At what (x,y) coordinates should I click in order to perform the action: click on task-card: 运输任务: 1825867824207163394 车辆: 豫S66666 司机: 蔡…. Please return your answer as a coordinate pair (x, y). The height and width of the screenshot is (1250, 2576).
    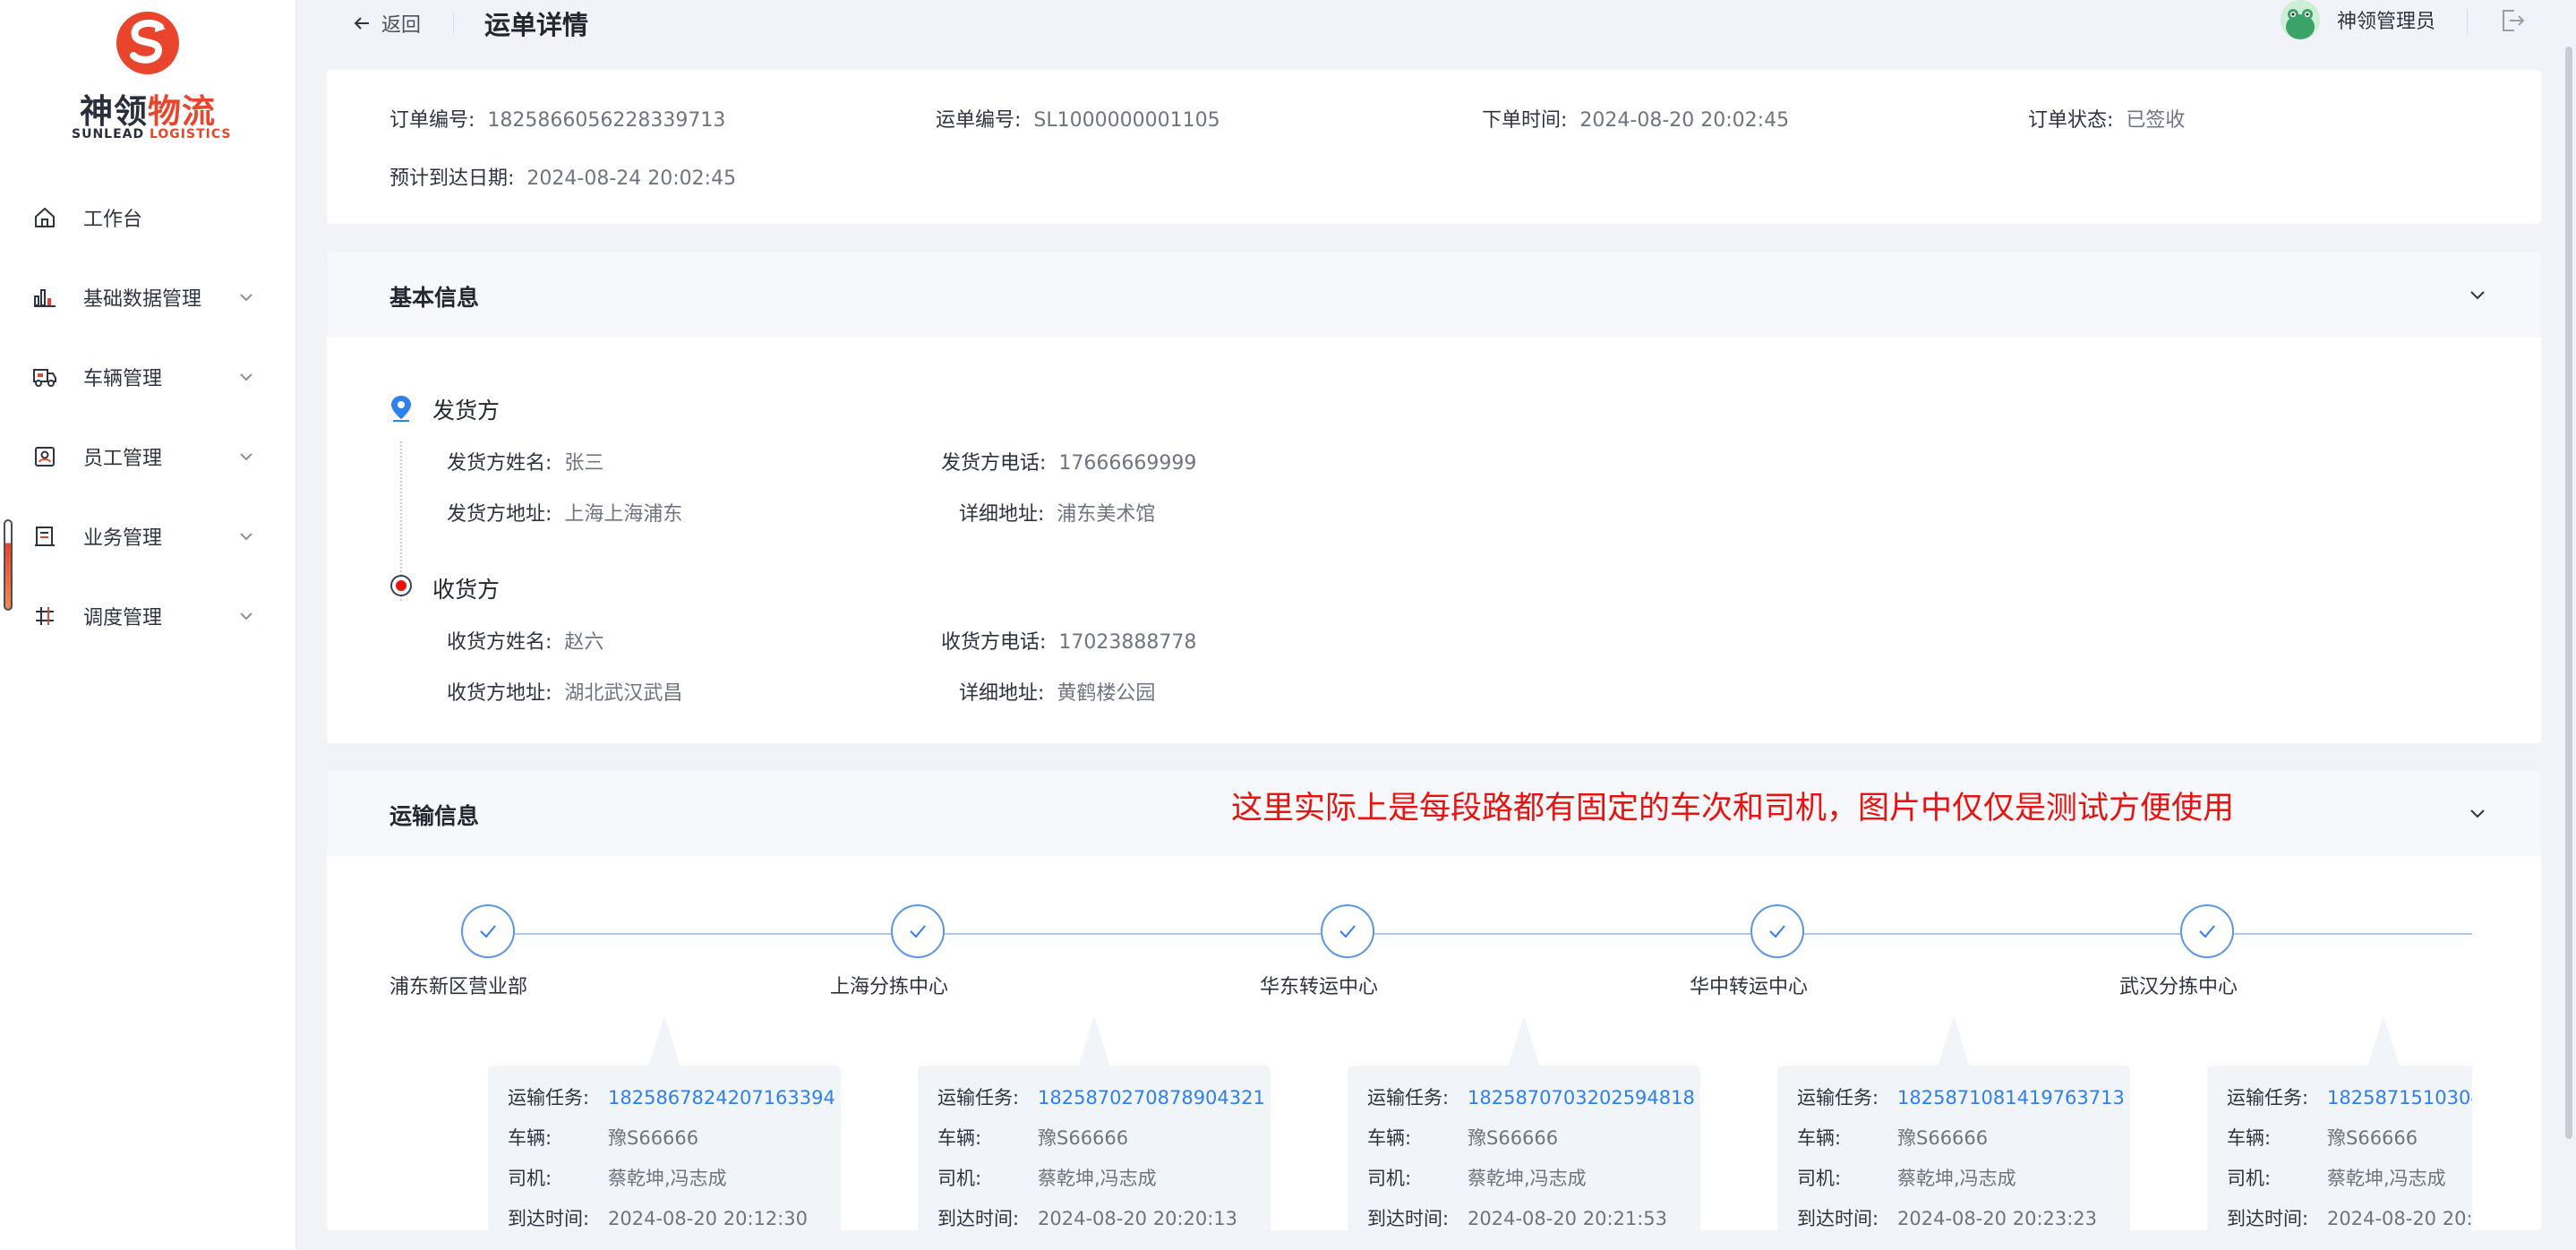
    Looking at the image, I should click on (664, 1148).